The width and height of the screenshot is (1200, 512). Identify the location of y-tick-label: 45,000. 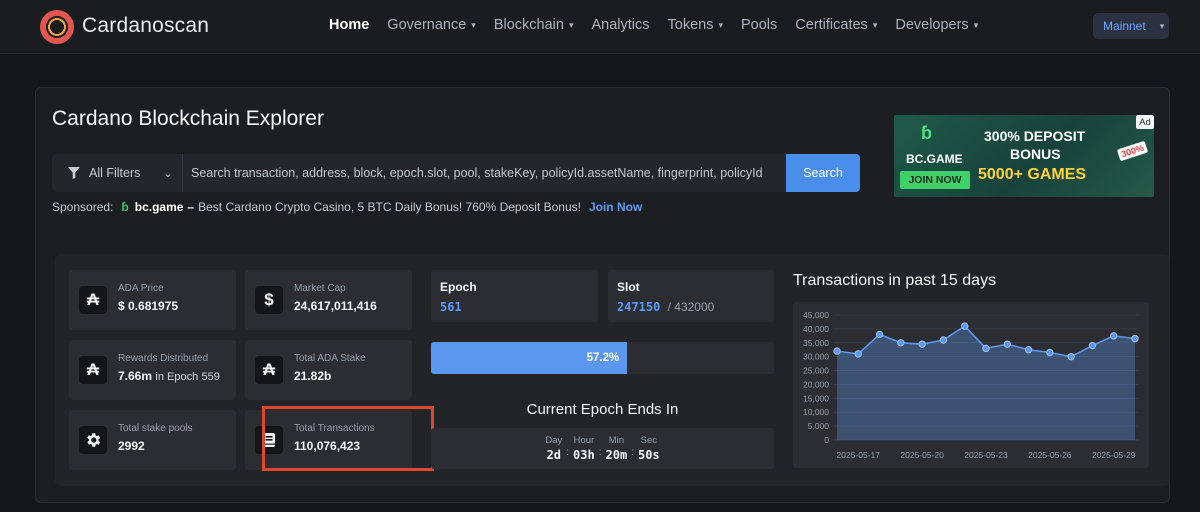
(816, 315).